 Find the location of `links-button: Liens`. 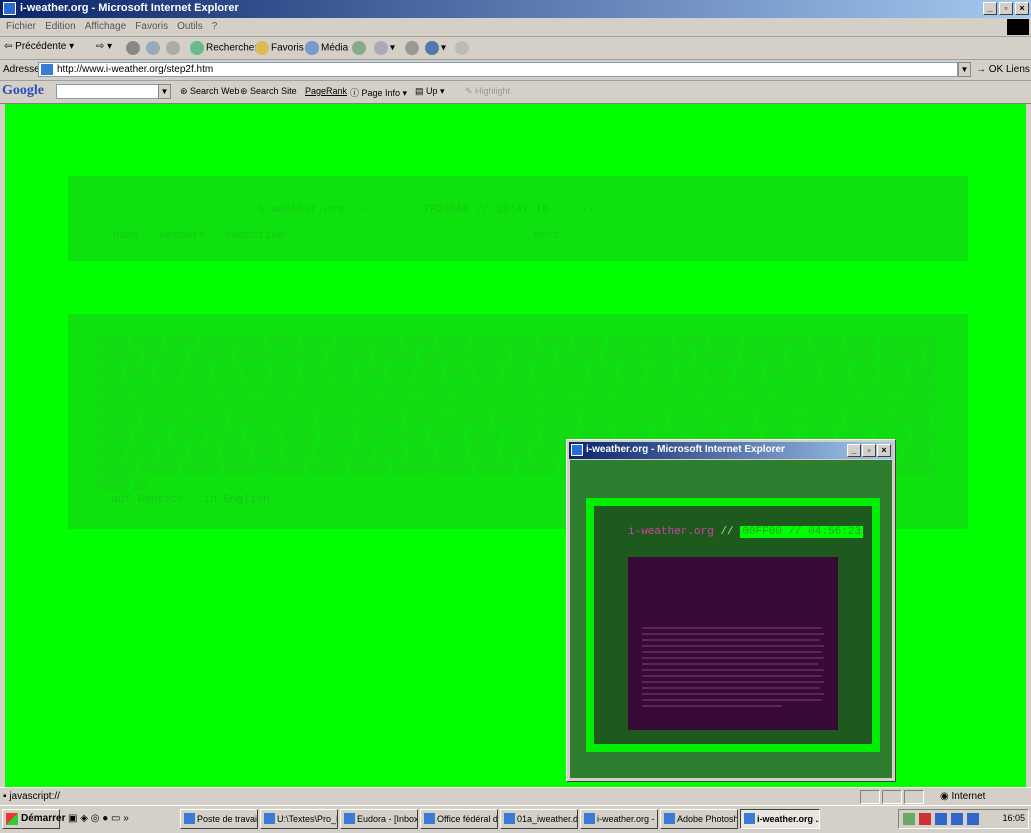

links-button: Liens is located at coordinates (1018, 69).